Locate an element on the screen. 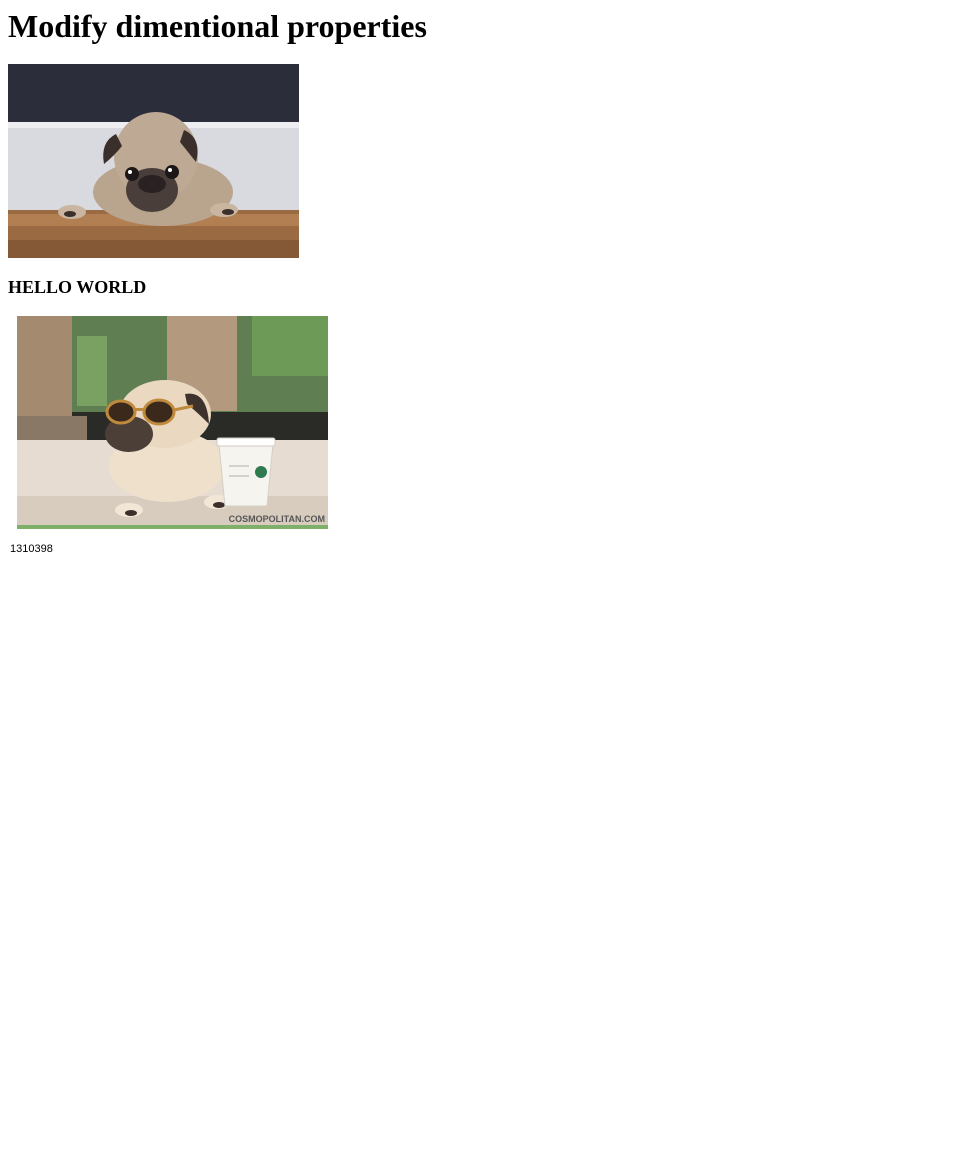  pug-sunglasses-photo-icon: COSMOPOLITAN.COM is located at coordinates (172, 422).